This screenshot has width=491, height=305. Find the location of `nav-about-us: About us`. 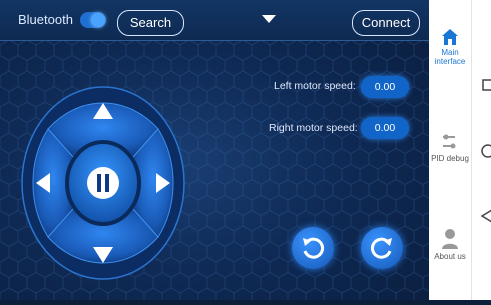

nav-about-us: About us is located at coordinates (450, 244).